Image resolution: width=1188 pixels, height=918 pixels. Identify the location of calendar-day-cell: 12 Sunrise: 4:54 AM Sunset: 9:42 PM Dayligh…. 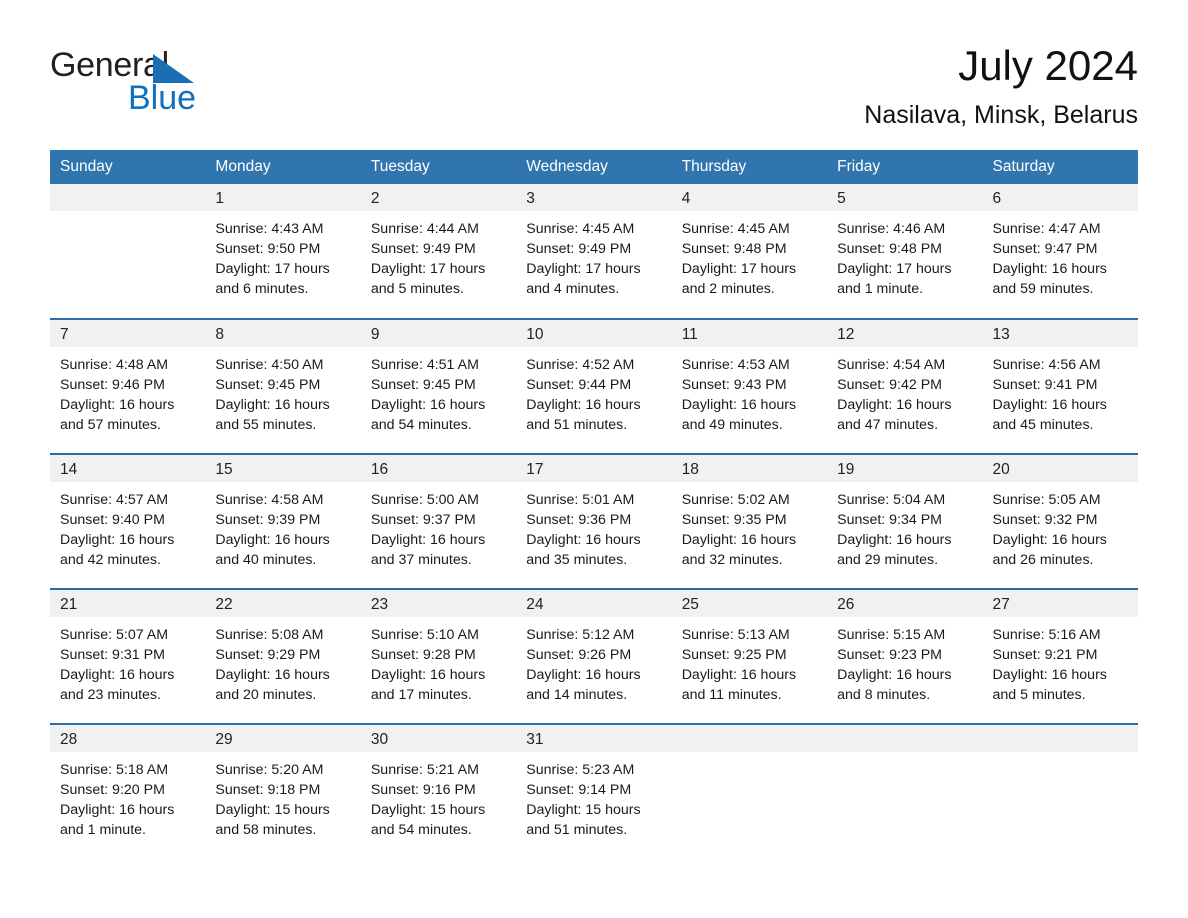
(905, 385).